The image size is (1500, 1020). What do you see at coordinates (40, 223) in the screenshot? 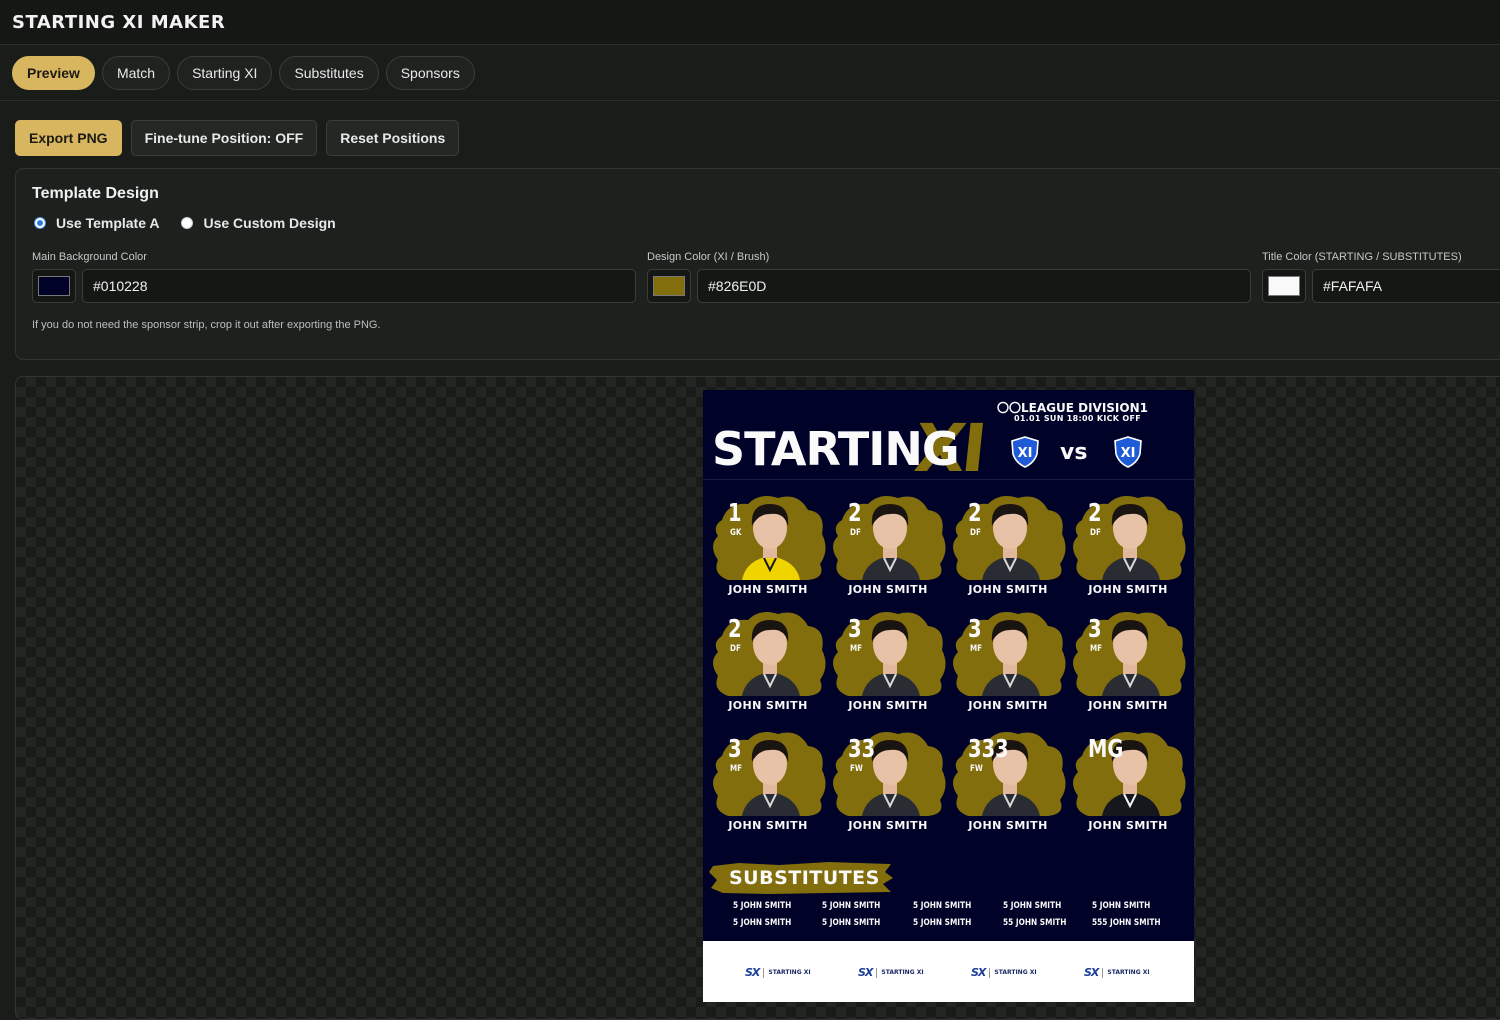
I see `radio-template-a` at bounding box center [40, 223].